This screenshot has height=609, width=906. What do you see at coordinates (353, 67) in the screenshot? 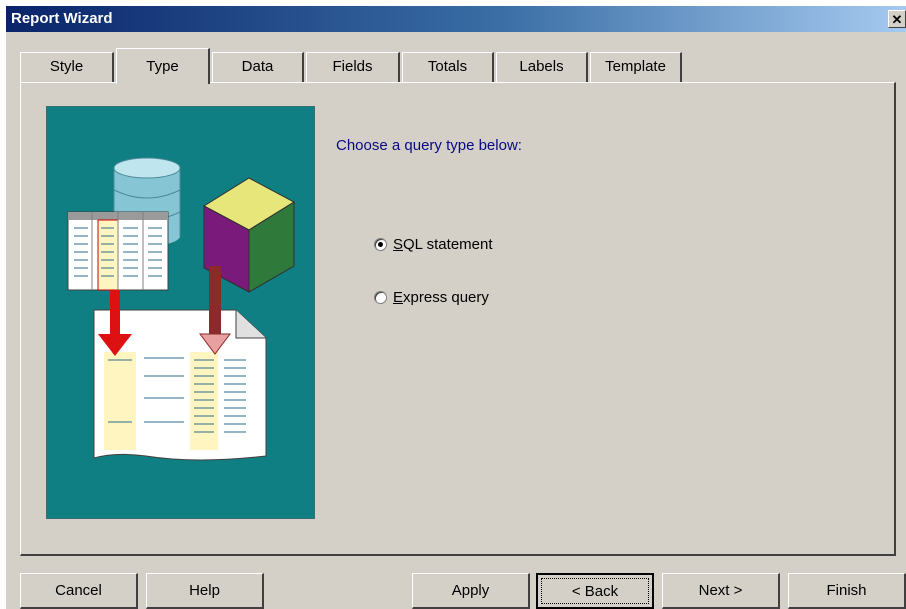
I see `tab-fields: Fields` at bounding box center [353, 67].